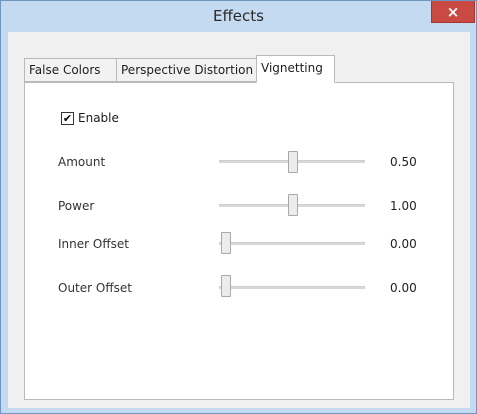  I want to click on enable-checkbox-label: Enable, so click(98, 118).